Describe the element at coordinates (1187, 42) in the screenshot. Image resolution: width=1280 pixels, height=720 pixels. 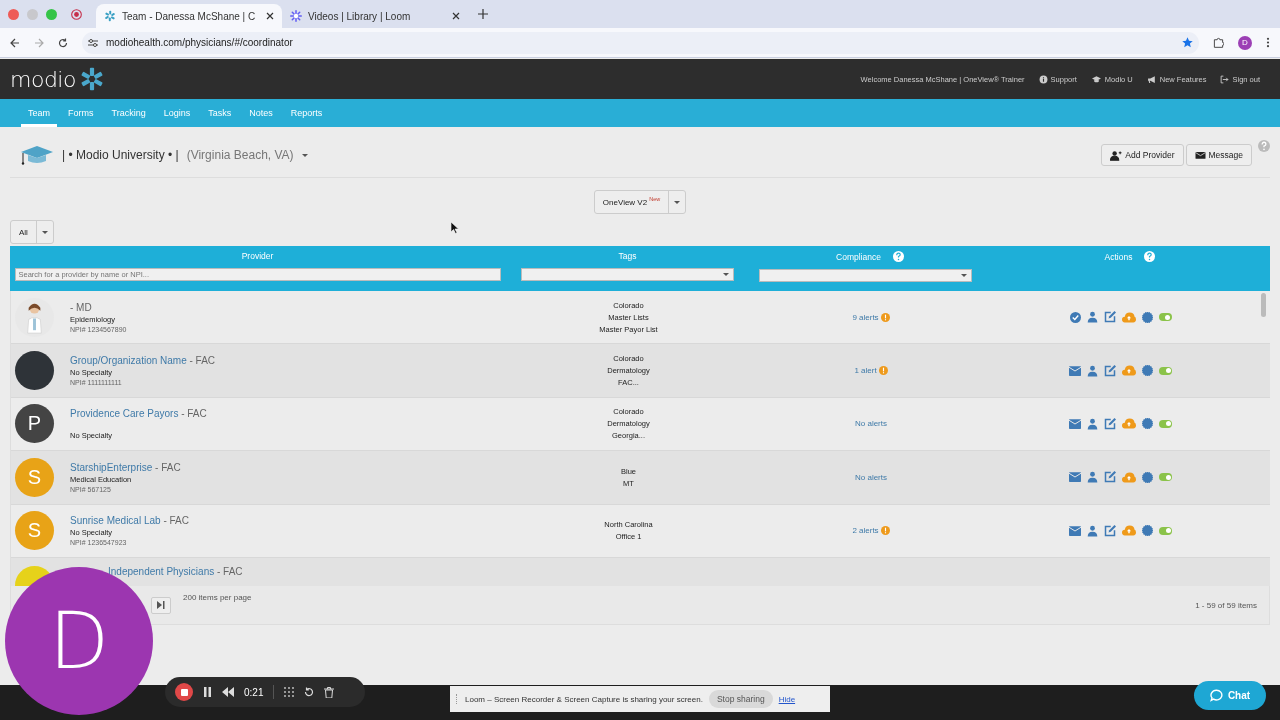
I see `star-icon` at that location.